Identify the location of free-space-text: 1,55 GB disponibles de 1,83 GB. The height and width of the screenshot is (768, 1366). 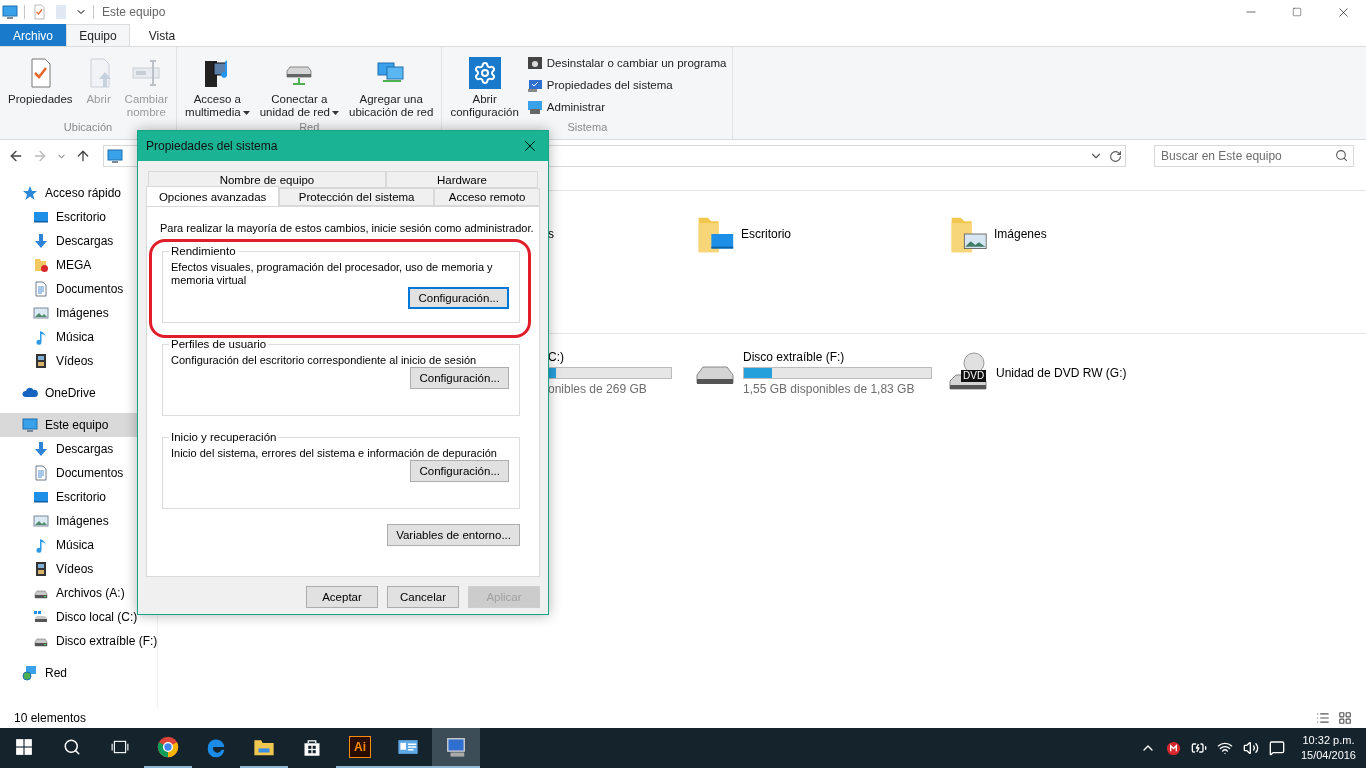
(829, 389).